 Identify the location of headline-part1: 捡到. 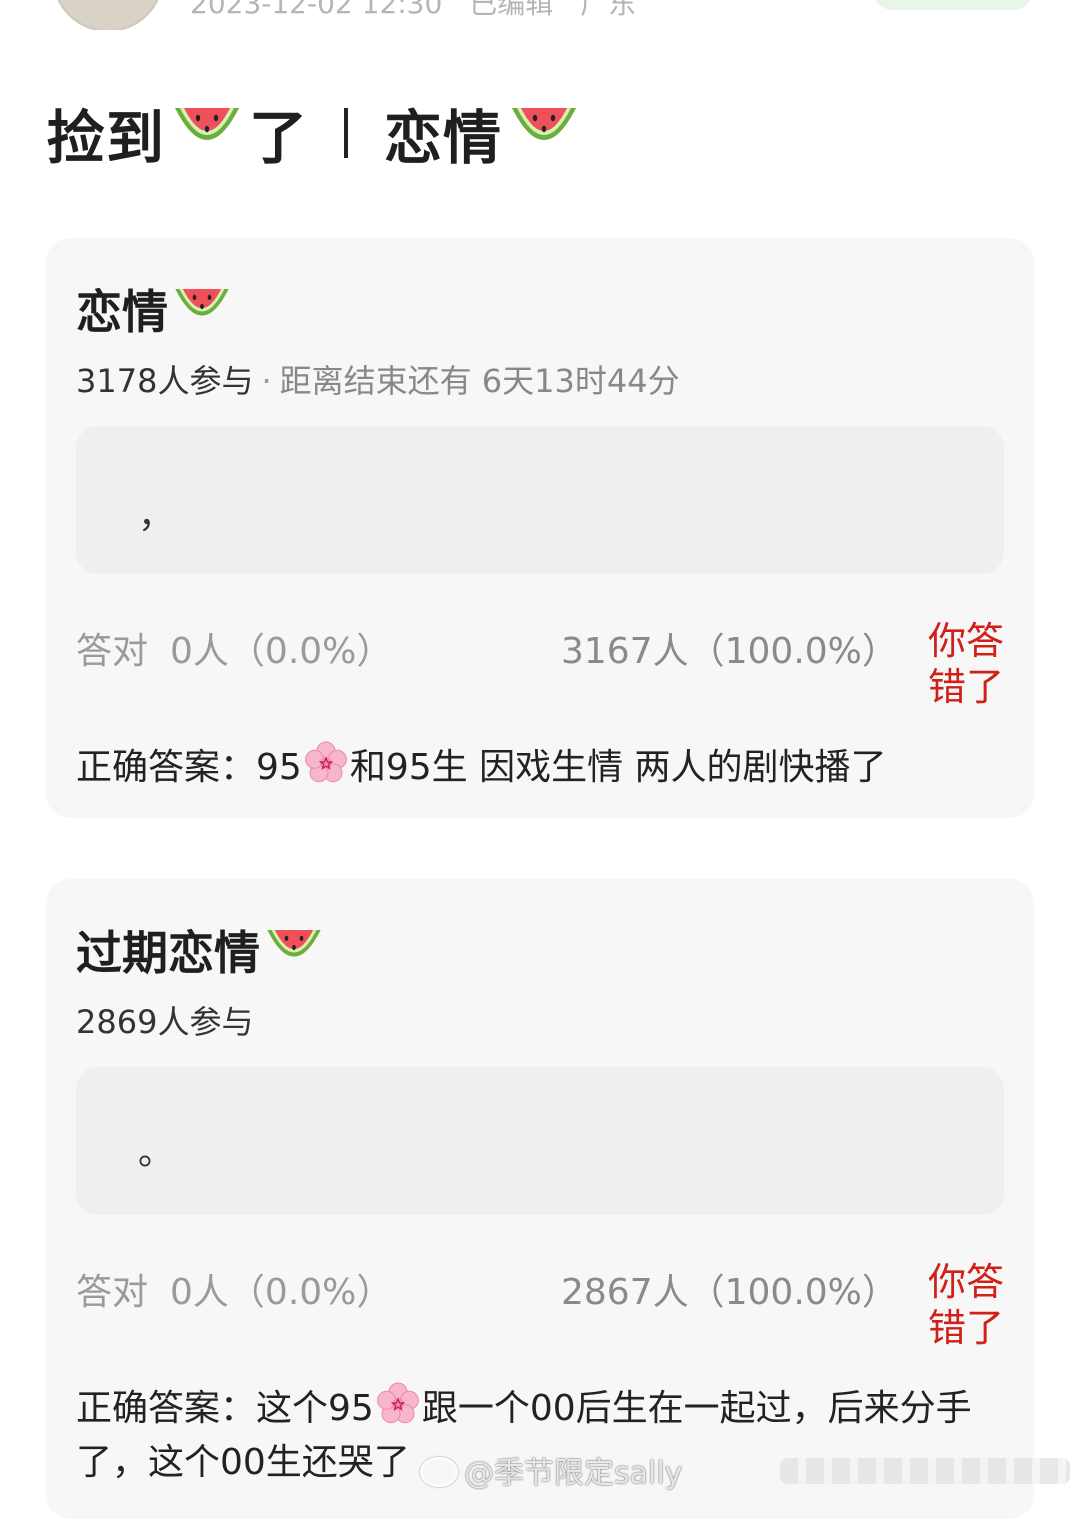
(106, 138).